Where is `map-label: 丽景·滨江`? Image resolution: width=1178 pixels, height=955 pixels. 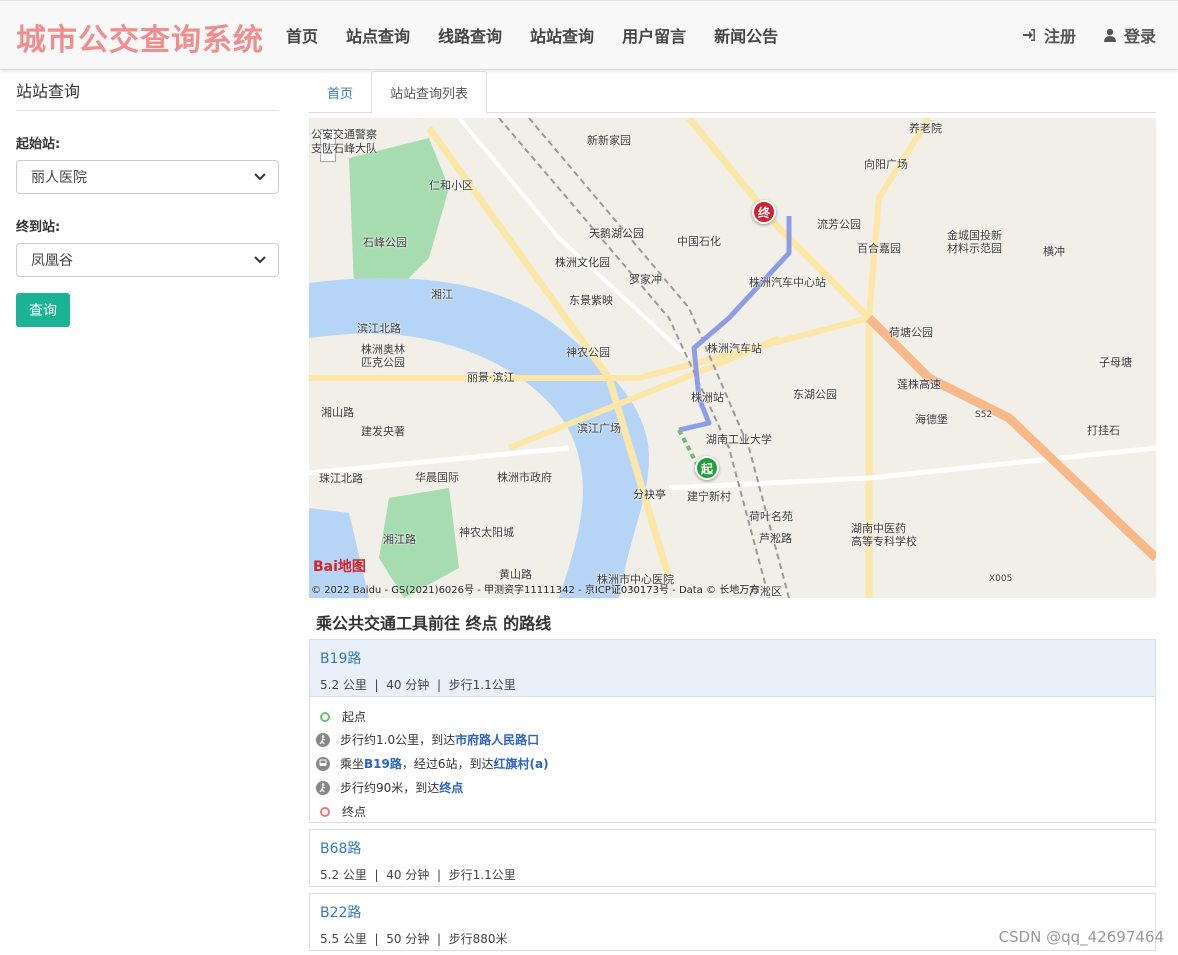
map-label: 丽景·滨江 is located at coordinates (491, 377).